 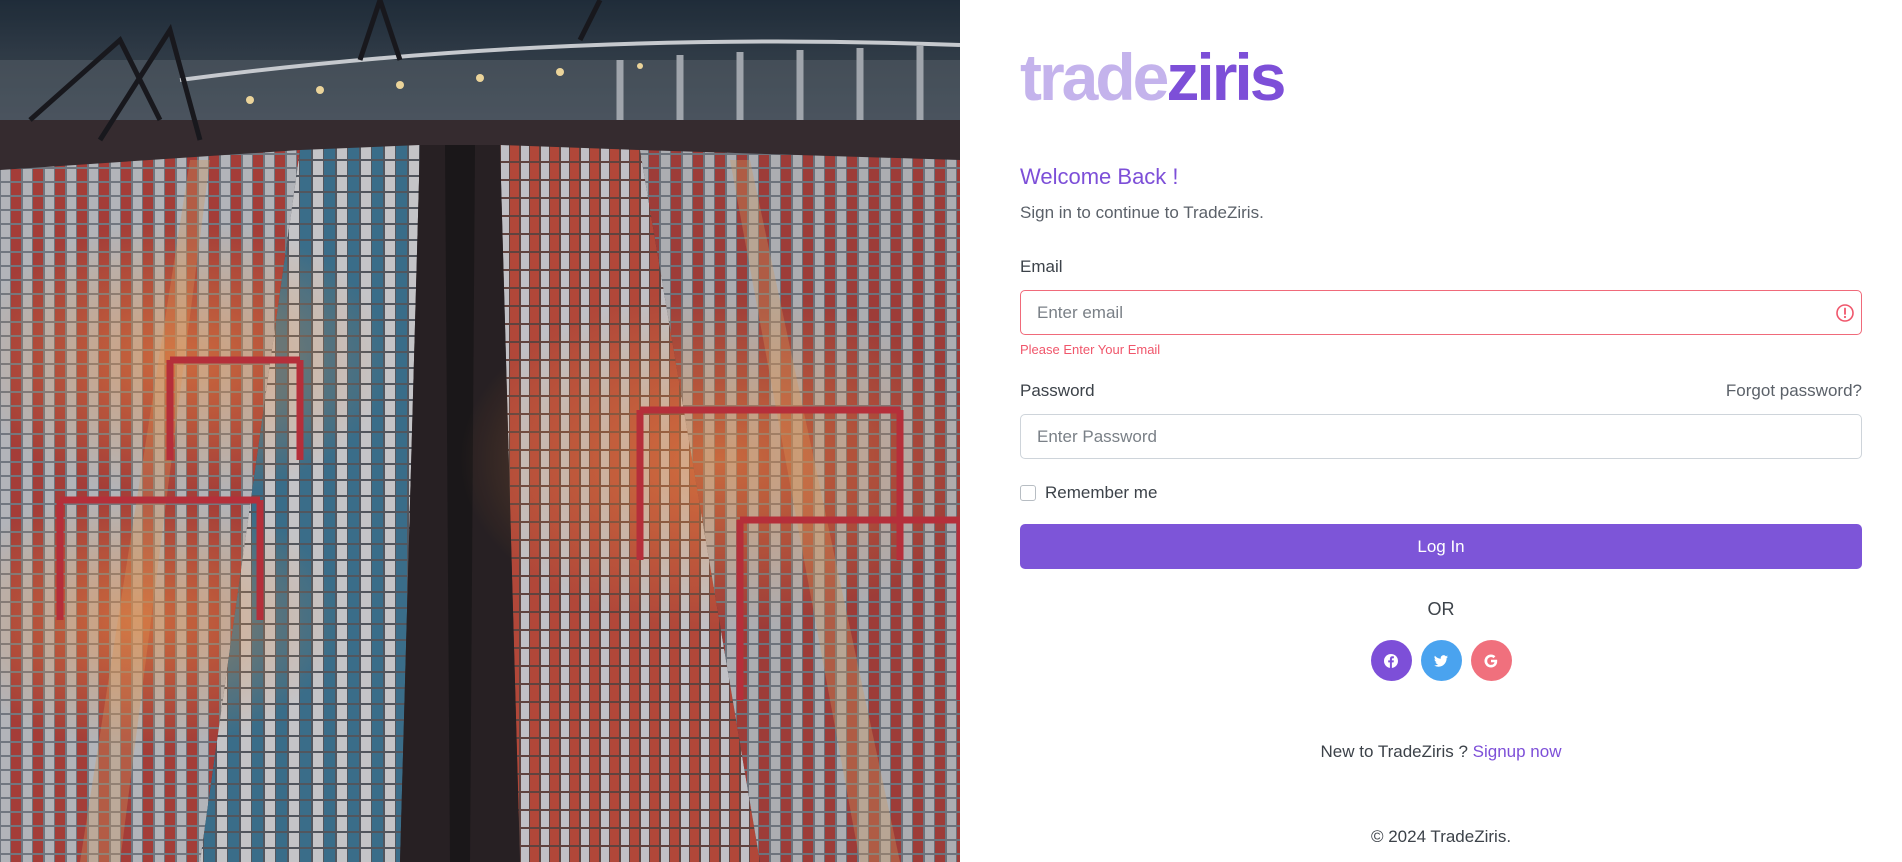 I want to click on or-divider: OR, so click(x=1441, y=609).